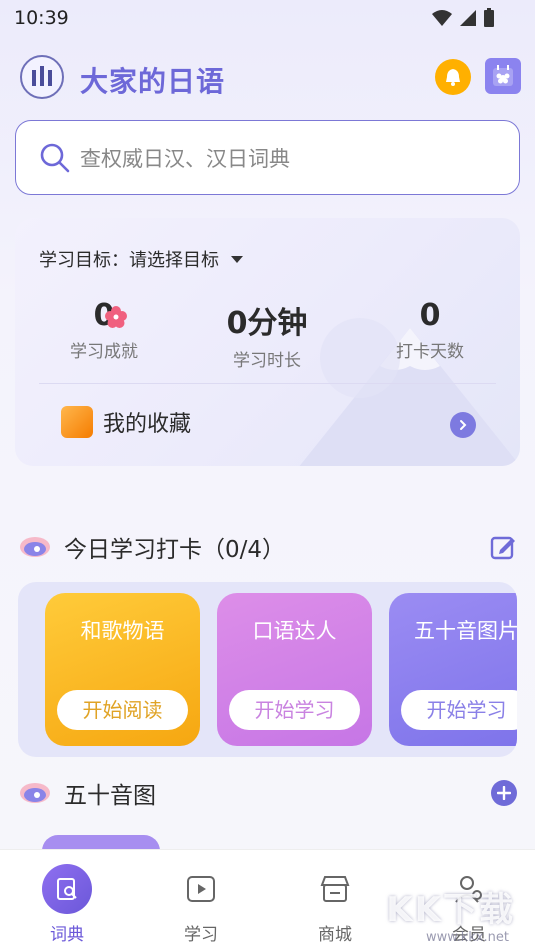  I want to click on stat-label: 学习时长, so click(267, 361).